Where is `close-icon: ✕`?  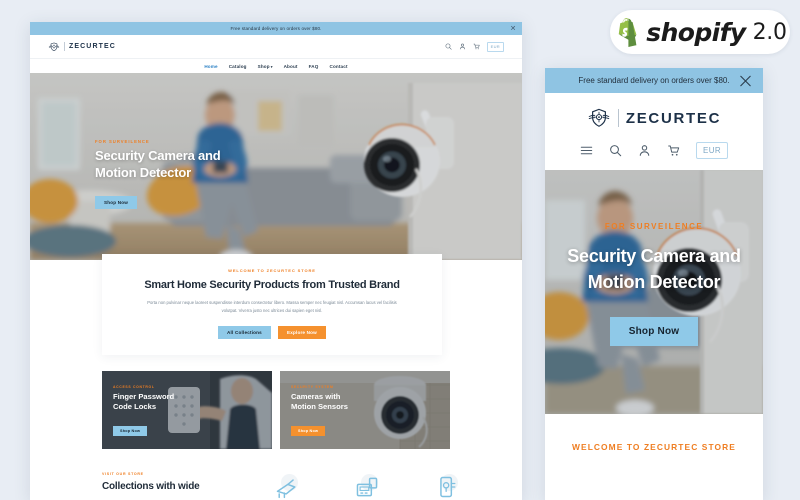 close-icon: ✕ is located at coordinates (513, 28).